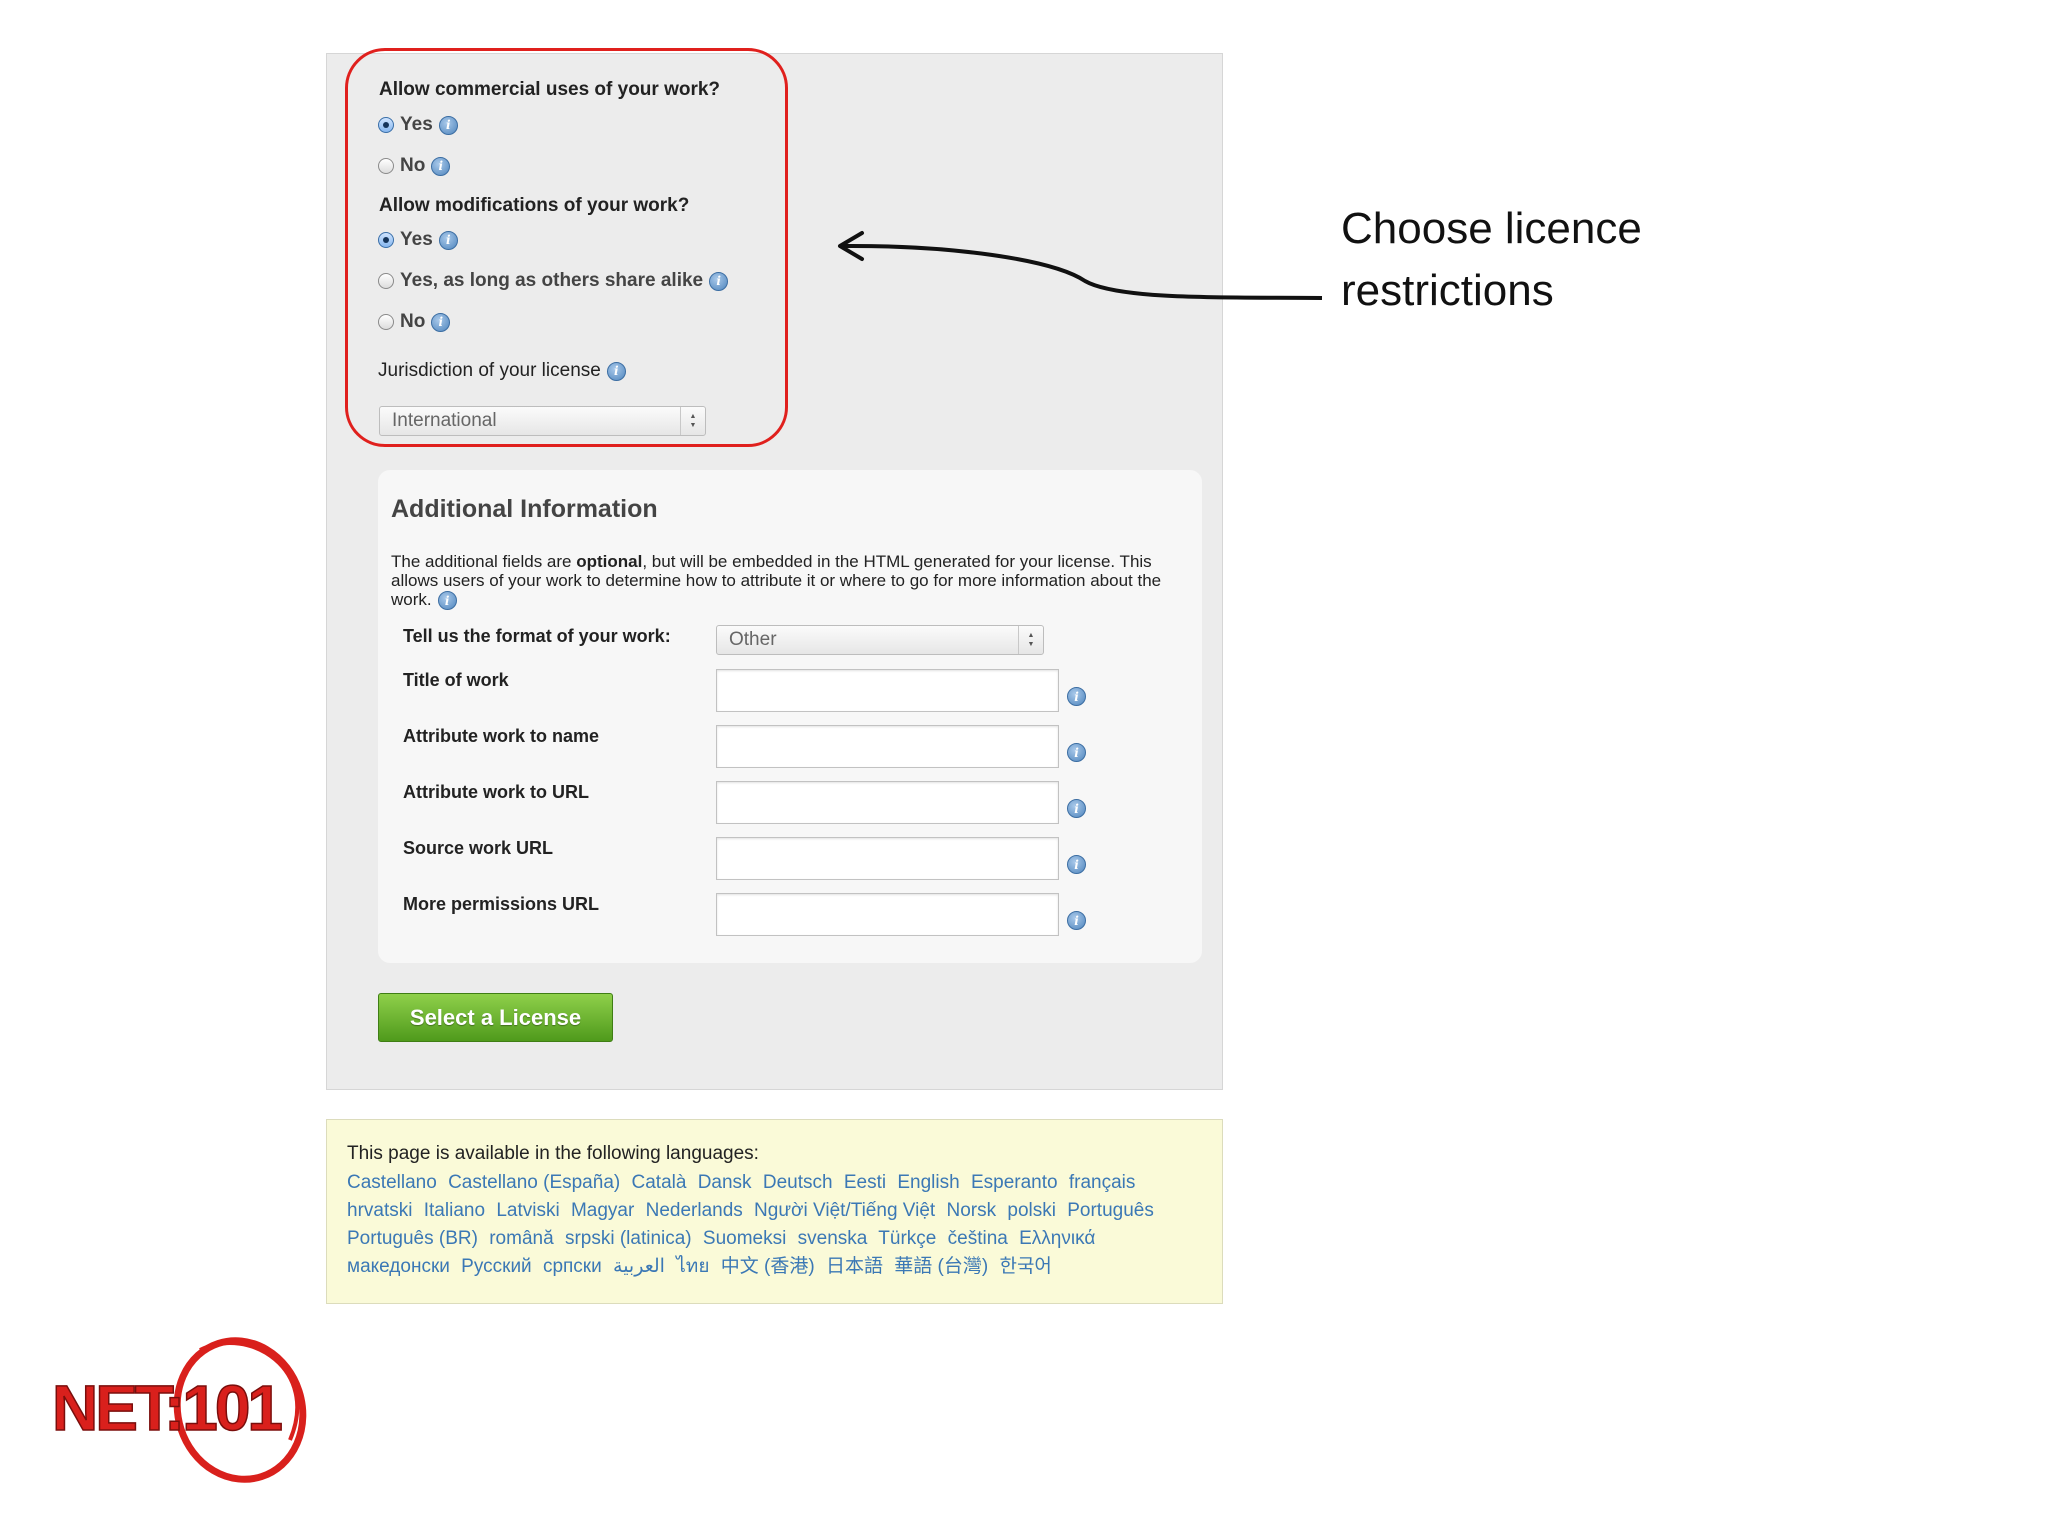  What do you see at coordinates (1102, 1182) in the screenshot?
I see `language-link: français` at bounding box center [1102, 1182].